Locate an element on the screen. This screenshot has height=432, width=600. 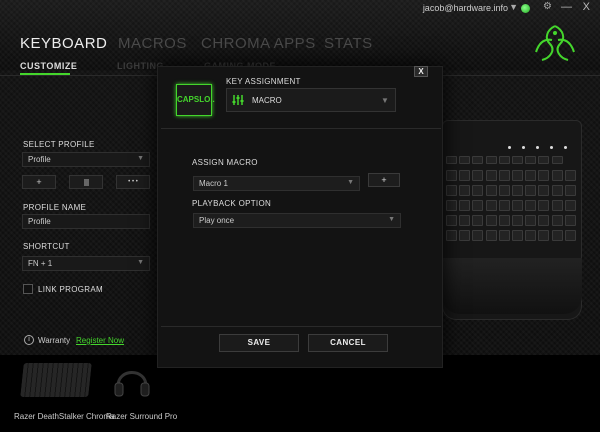
selected-key: CAPSLO.. is located at coordinates (195, 100).